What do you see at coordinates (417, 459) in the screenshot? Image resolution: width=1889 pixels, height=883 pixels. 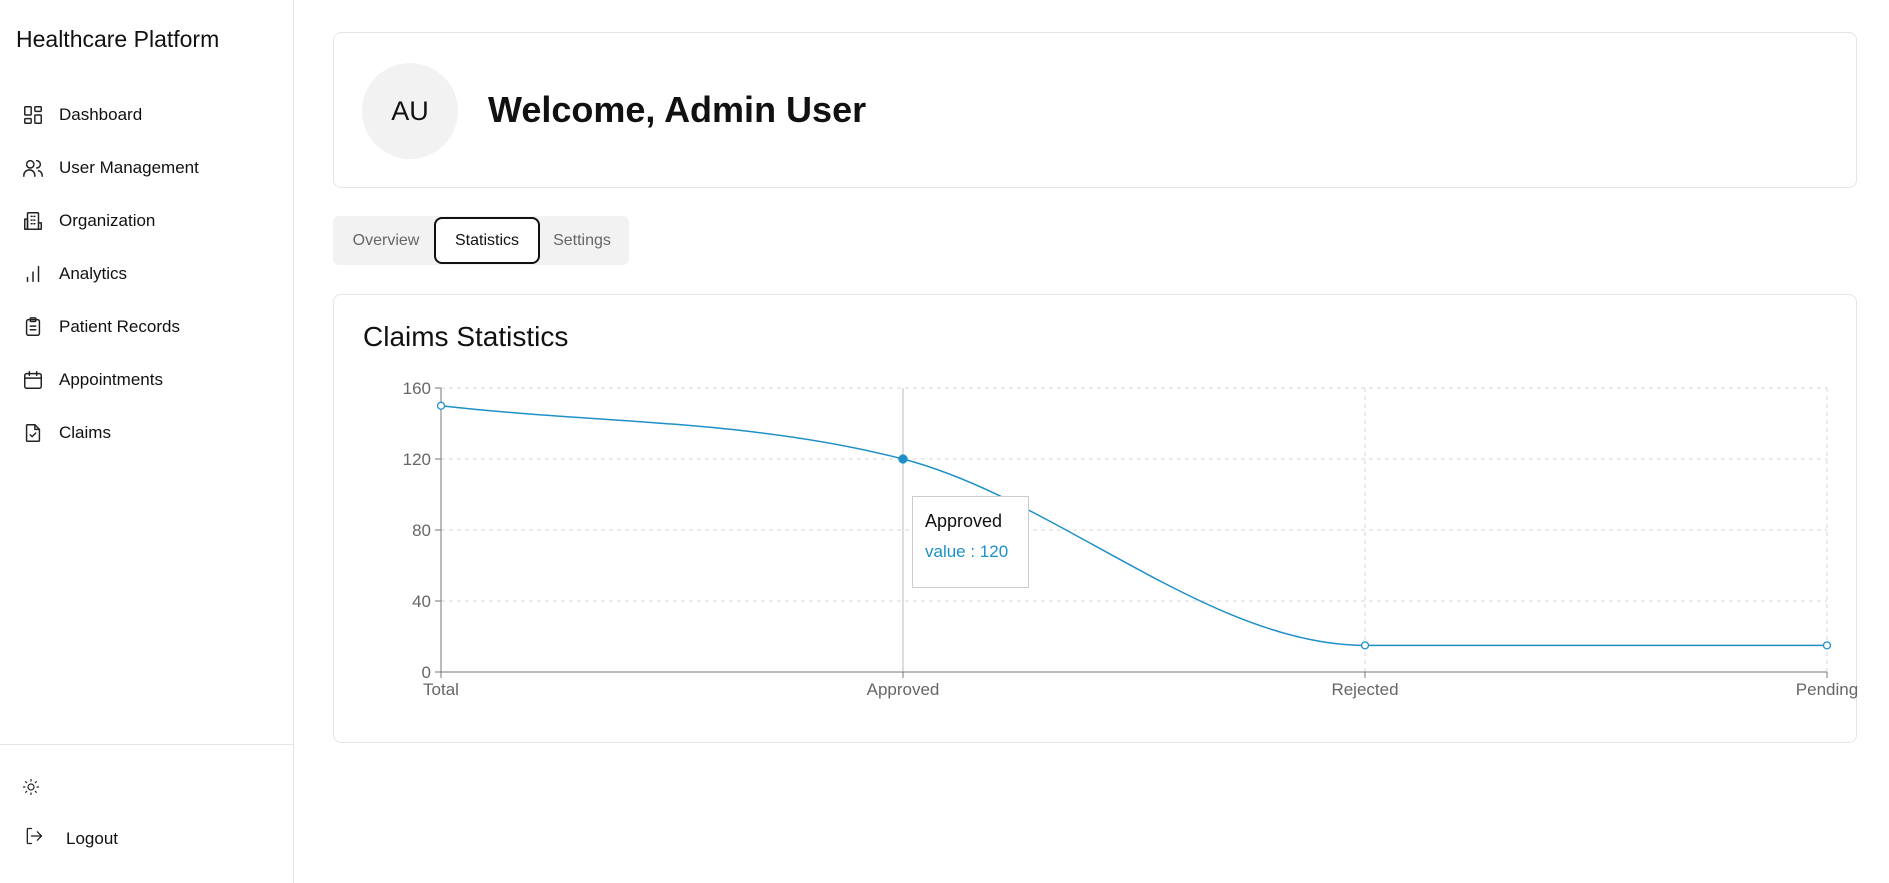 I see `y-tick-label: 120` at bounding box center [417, 459].